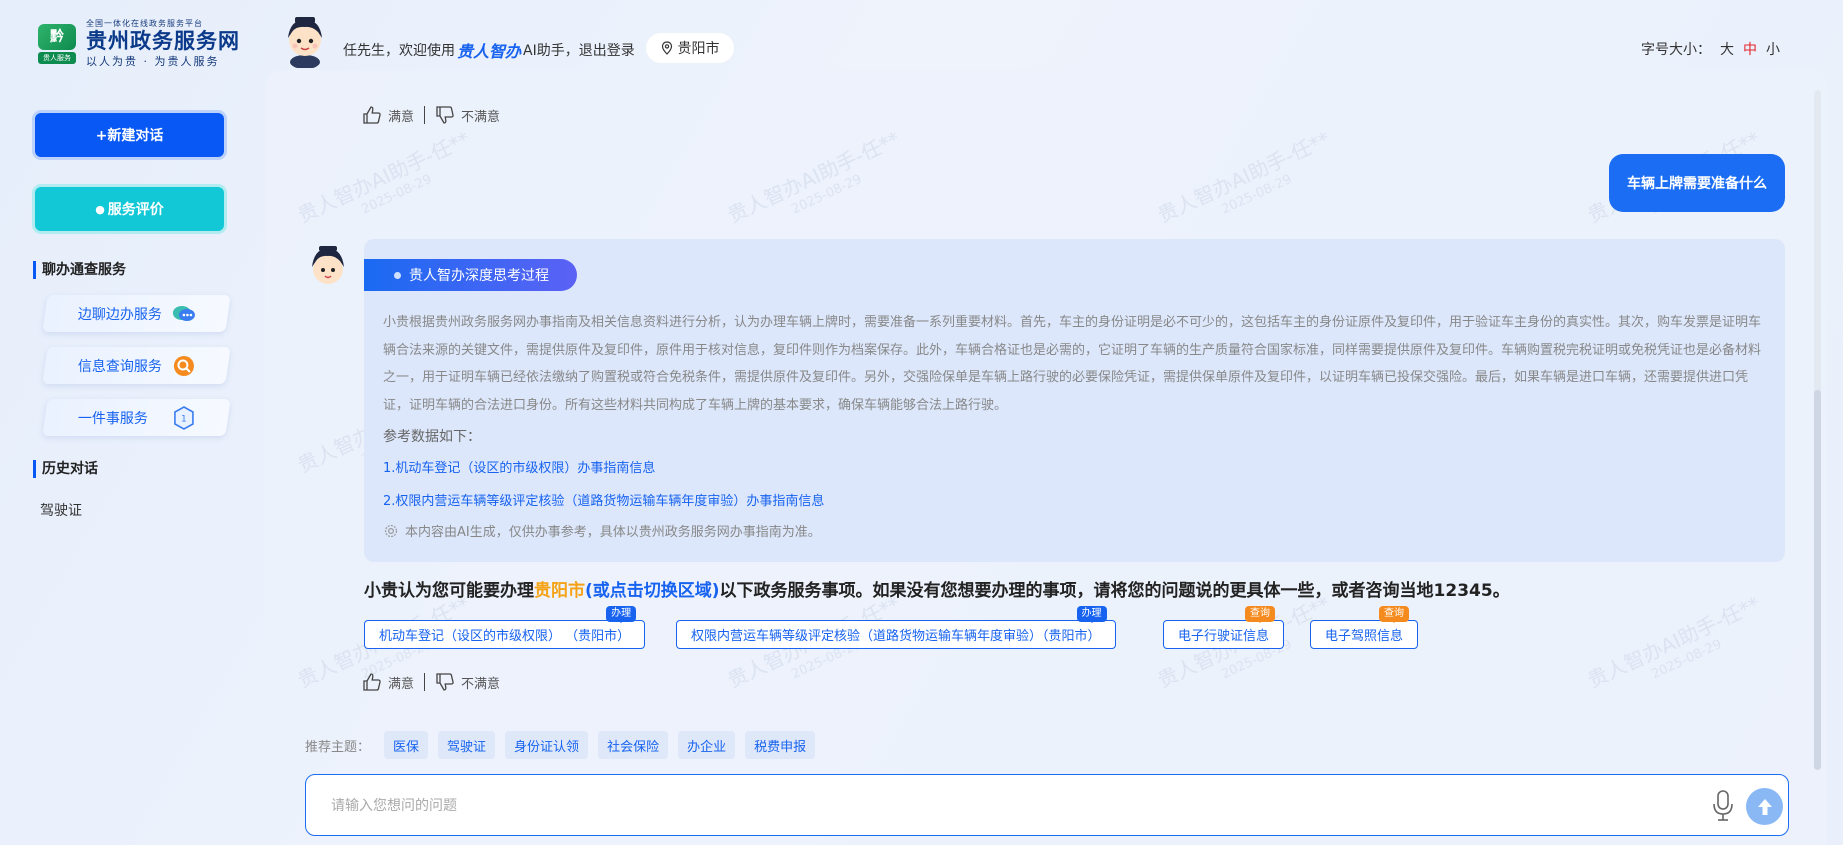  What do you see at coordinates (1773, 49) in the screenshot?
I see `font-size-small: 小` at bounding box center [1773, 49].